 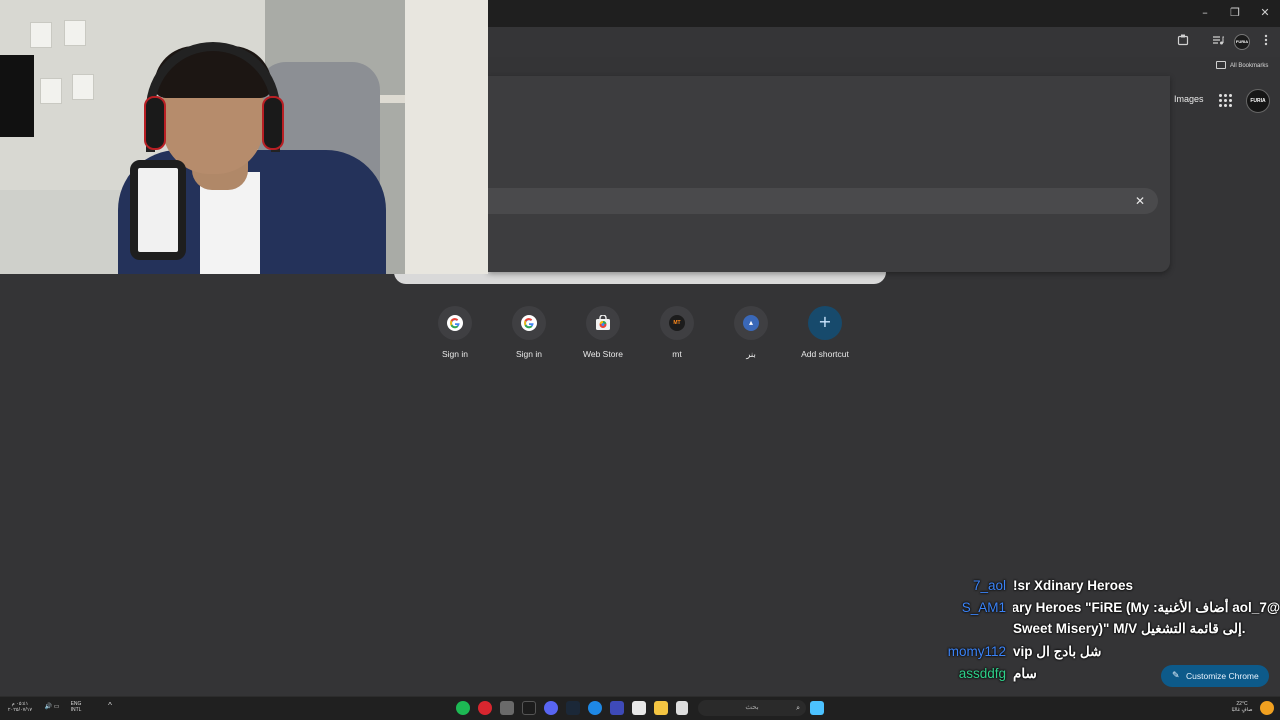 What do you see at coordinates (76, 707) in the screenshot?
I see `language-indicator: ENG INTL` at bounding box center [76, 707].